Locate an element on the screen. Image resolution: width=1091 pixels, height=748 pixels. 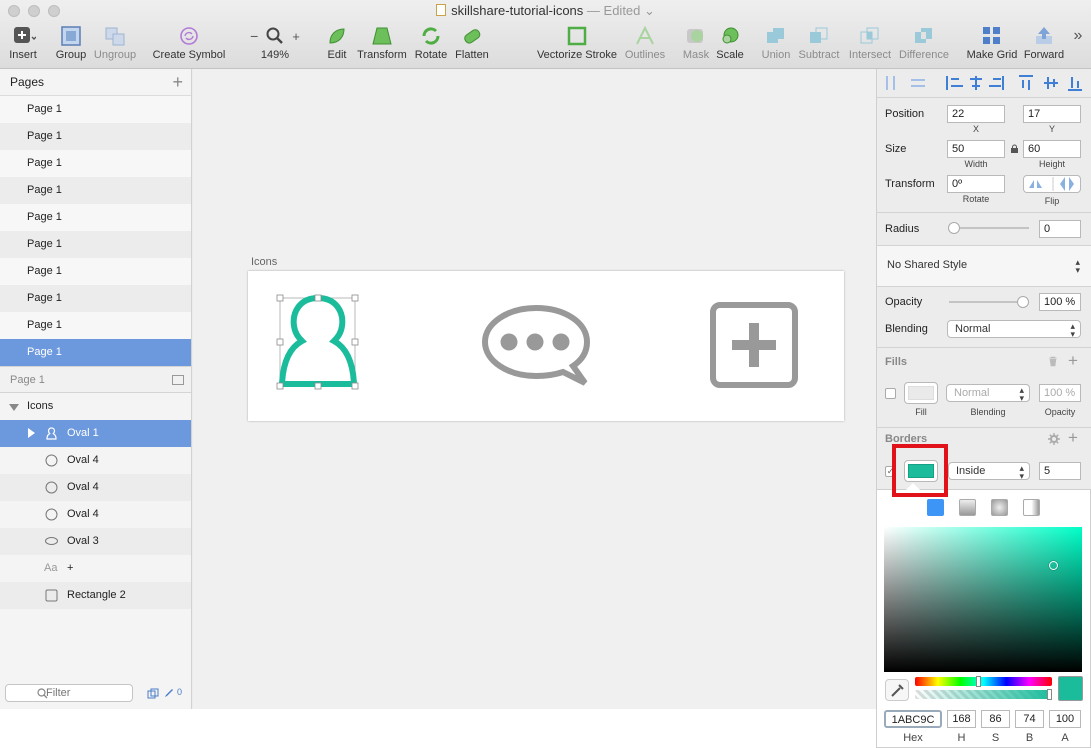
border-position-select: Inside ▴ ▾ is located at coordinates (989, 471).